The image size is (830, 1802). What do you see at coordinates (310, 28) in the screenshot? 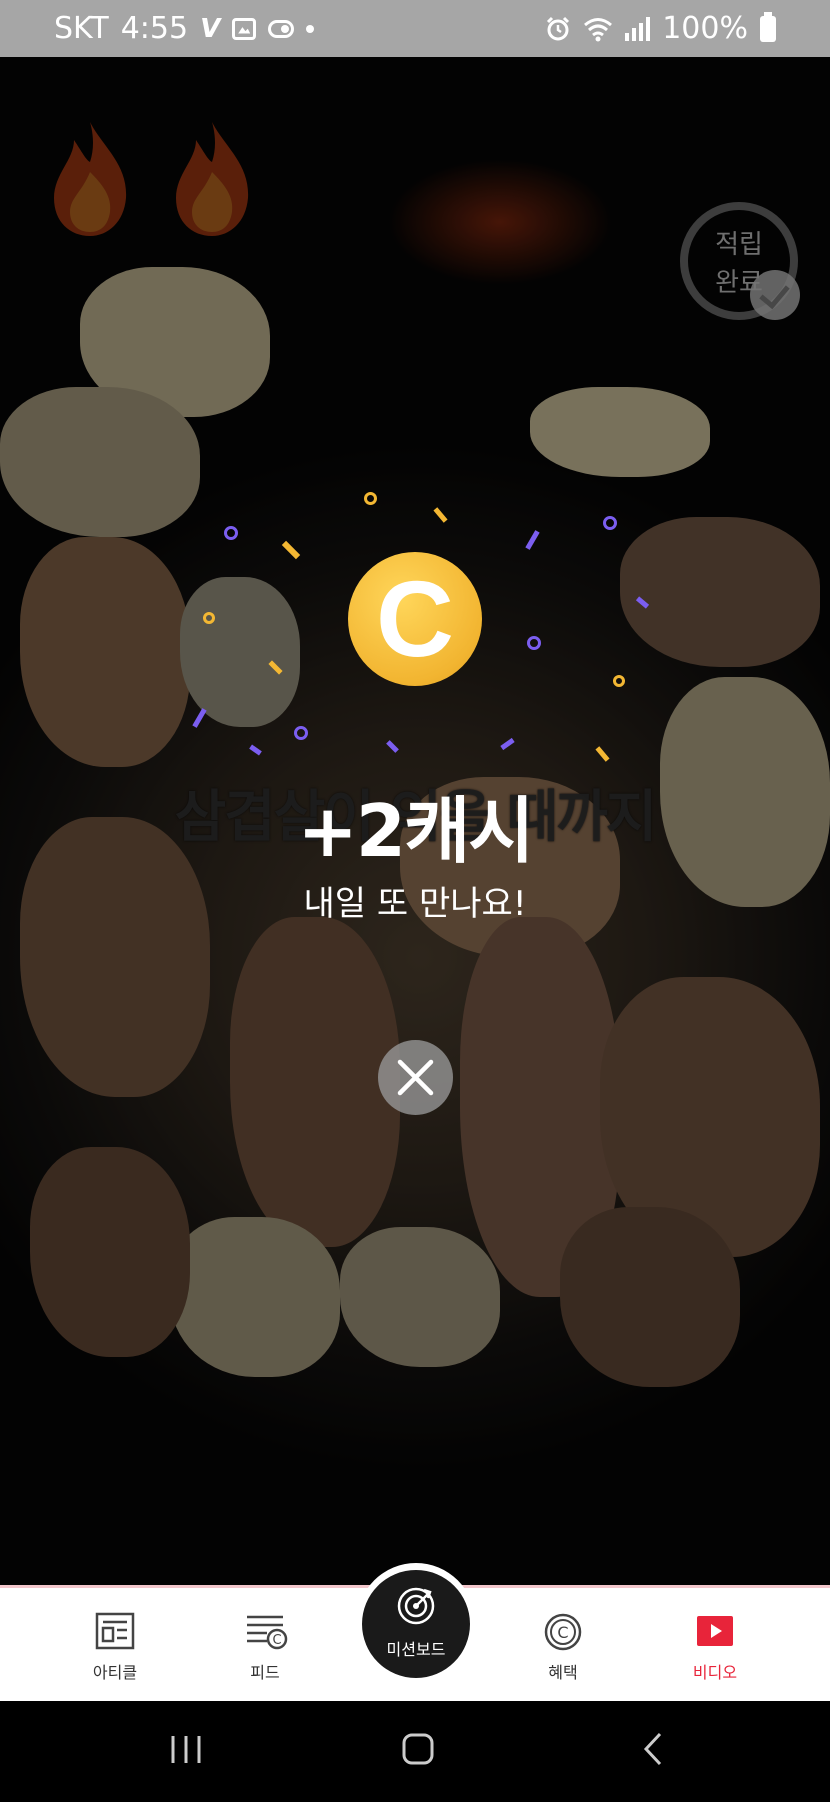
I see `dot-icon` at bounding box center [310, 28].